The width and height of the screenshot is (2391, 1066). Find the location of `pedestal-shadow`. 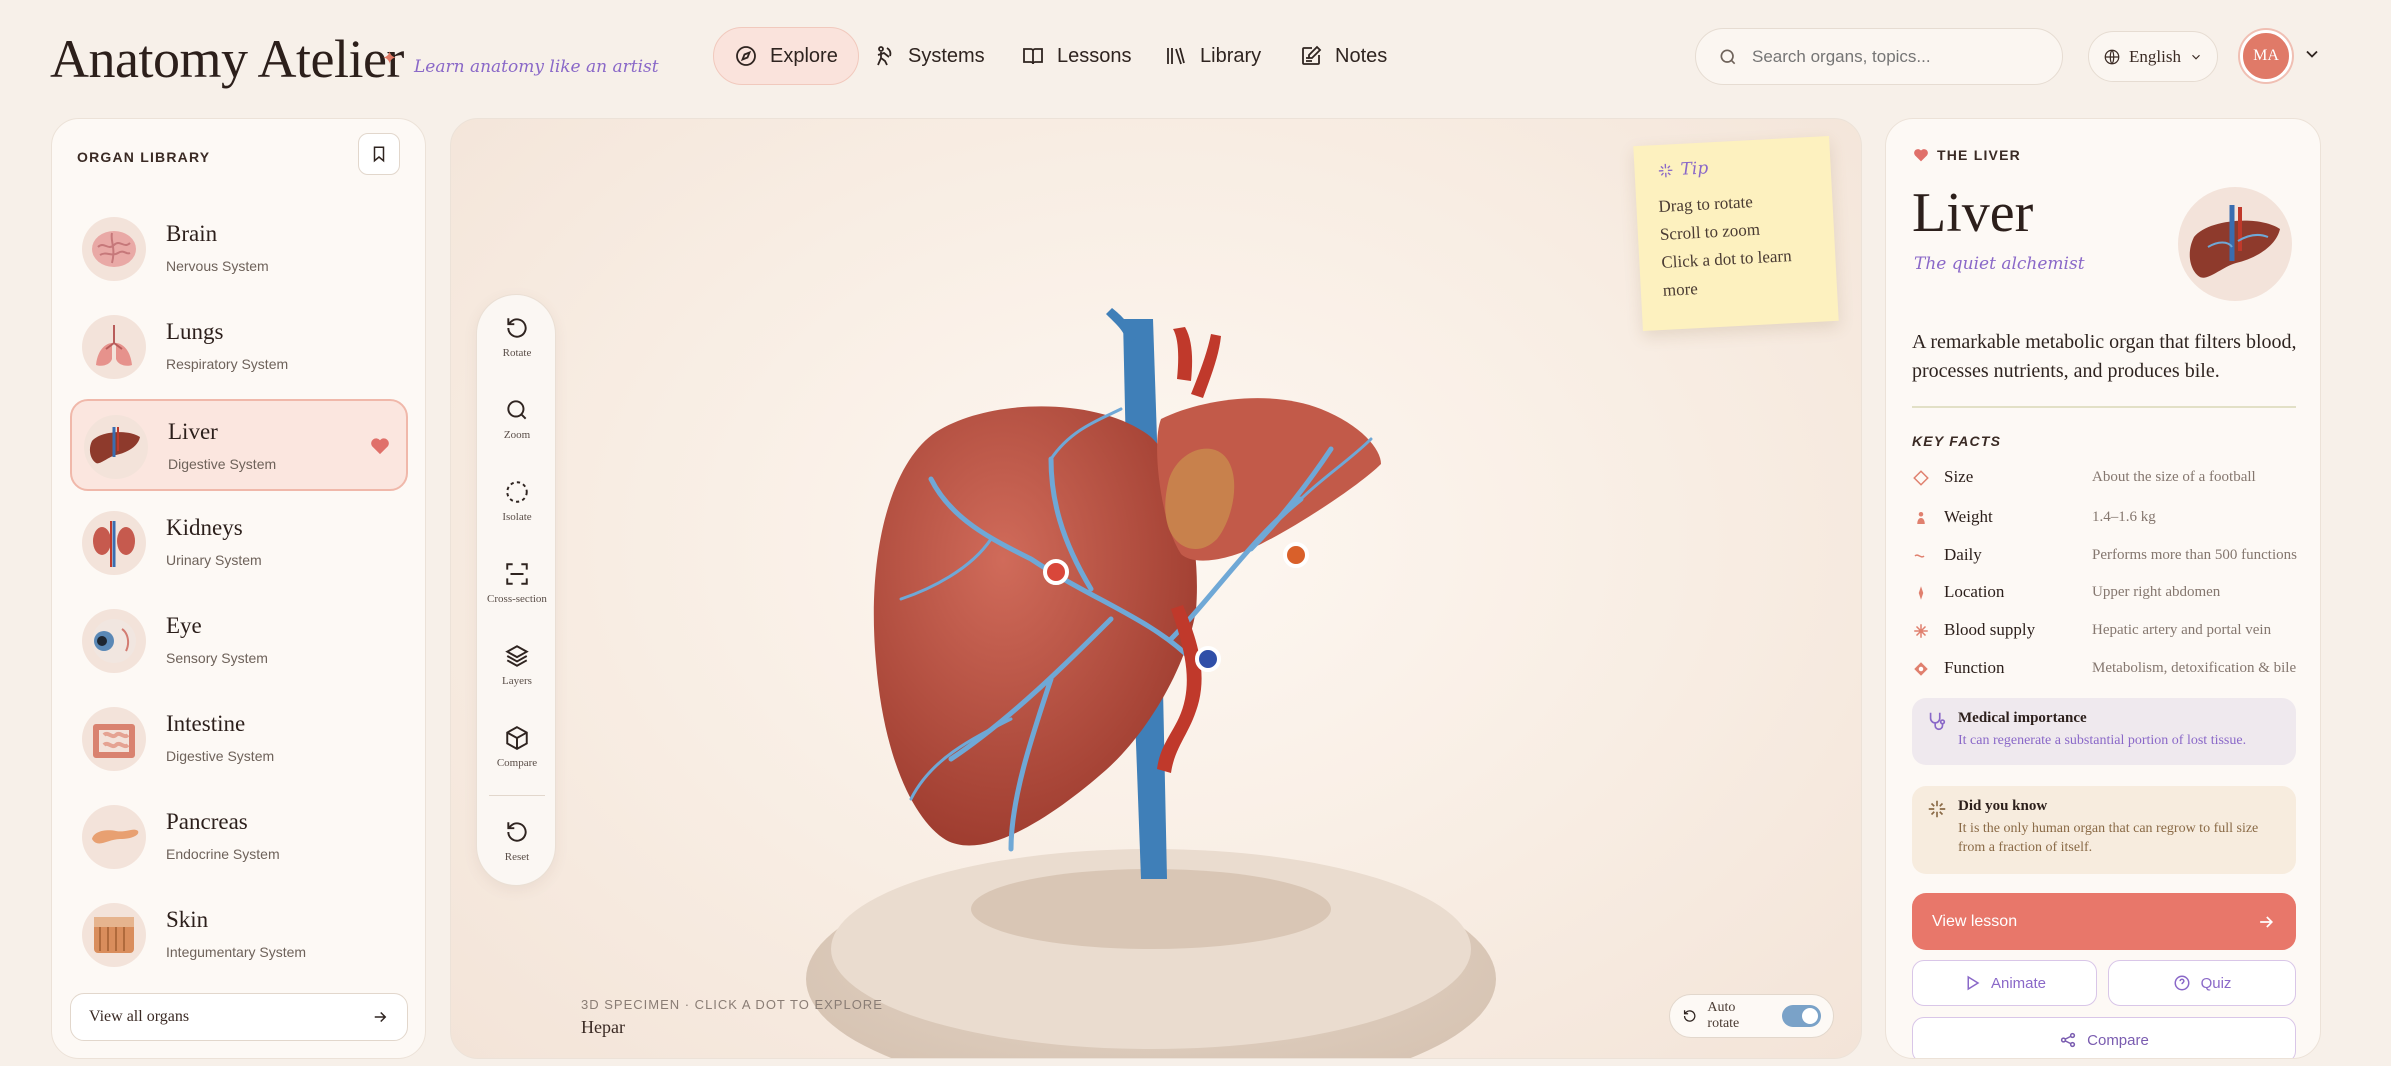

pedestal-shadow is located at coordinates (1151, 909).